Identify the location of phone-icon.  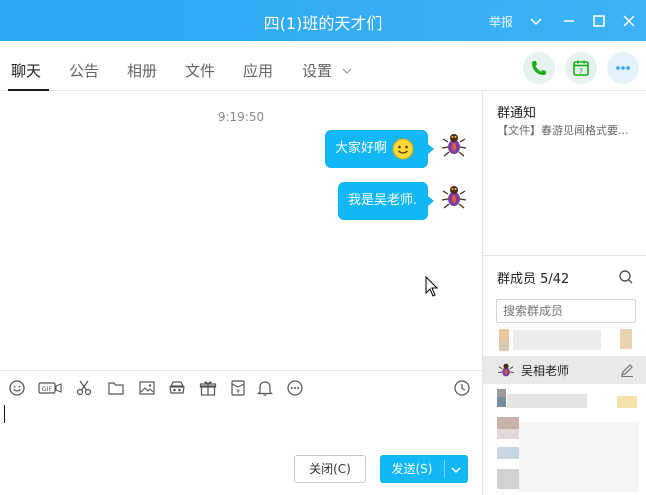
(539, 68).